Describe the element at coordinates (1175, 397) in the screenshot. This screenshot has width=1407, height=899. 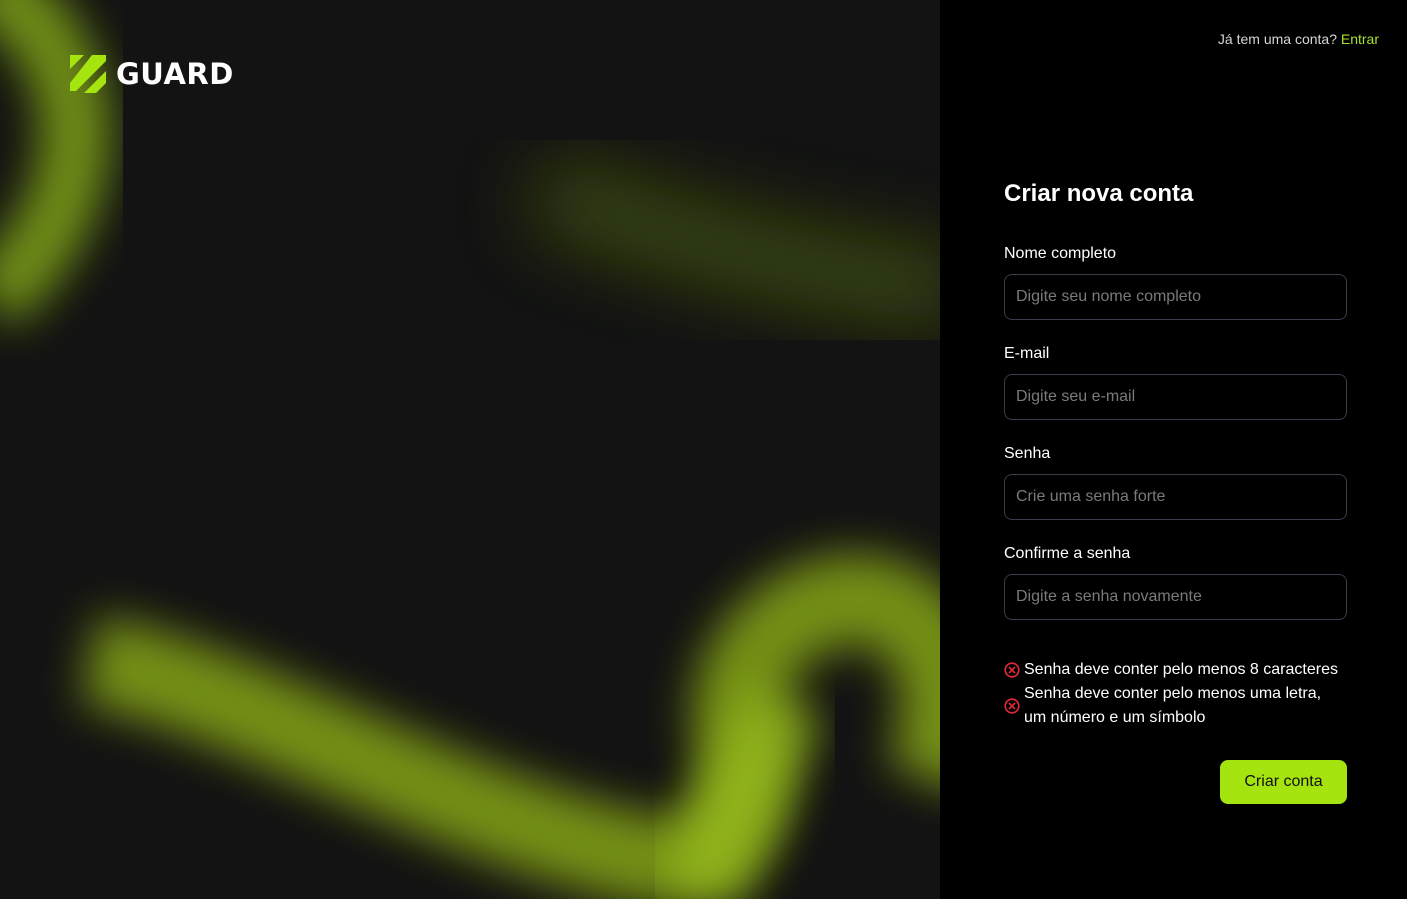
I see `email-input` at that location.